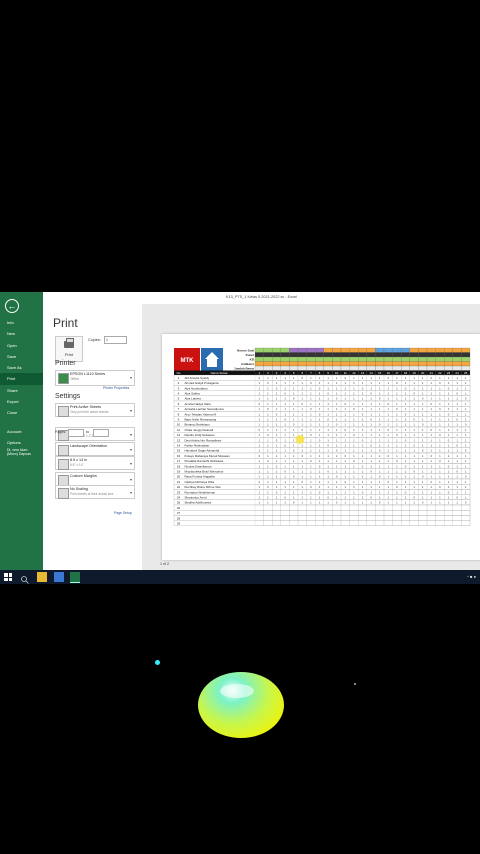 This screenshot has height=854, width=480. Describe the element at coordinates (21, 345) in the screenshot. I see `backstage-item-open: Open` at that location.